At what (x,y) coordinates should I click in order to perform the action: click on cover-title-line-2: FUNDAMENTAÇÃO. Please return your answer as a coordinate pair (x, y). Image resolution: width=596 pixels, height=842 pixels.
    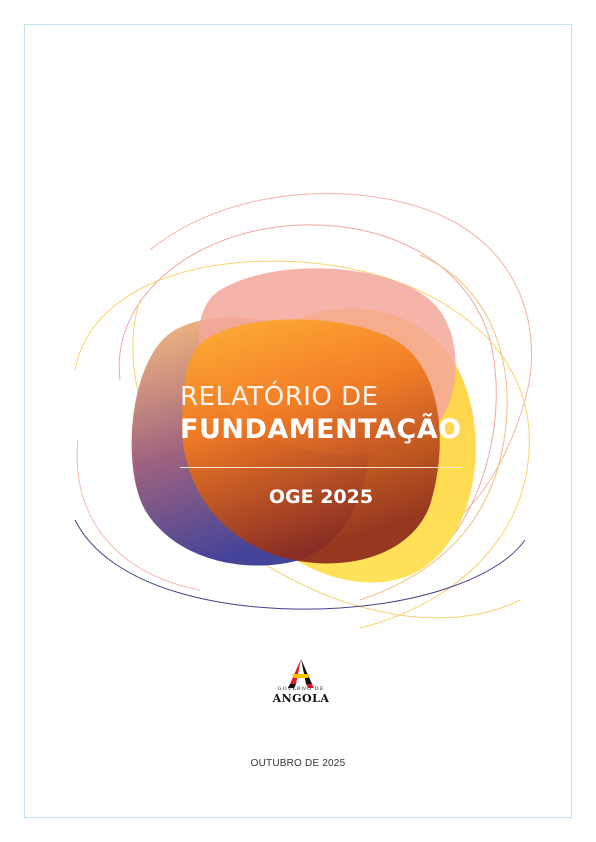
    Looking at the image, I should click on (321, 429).